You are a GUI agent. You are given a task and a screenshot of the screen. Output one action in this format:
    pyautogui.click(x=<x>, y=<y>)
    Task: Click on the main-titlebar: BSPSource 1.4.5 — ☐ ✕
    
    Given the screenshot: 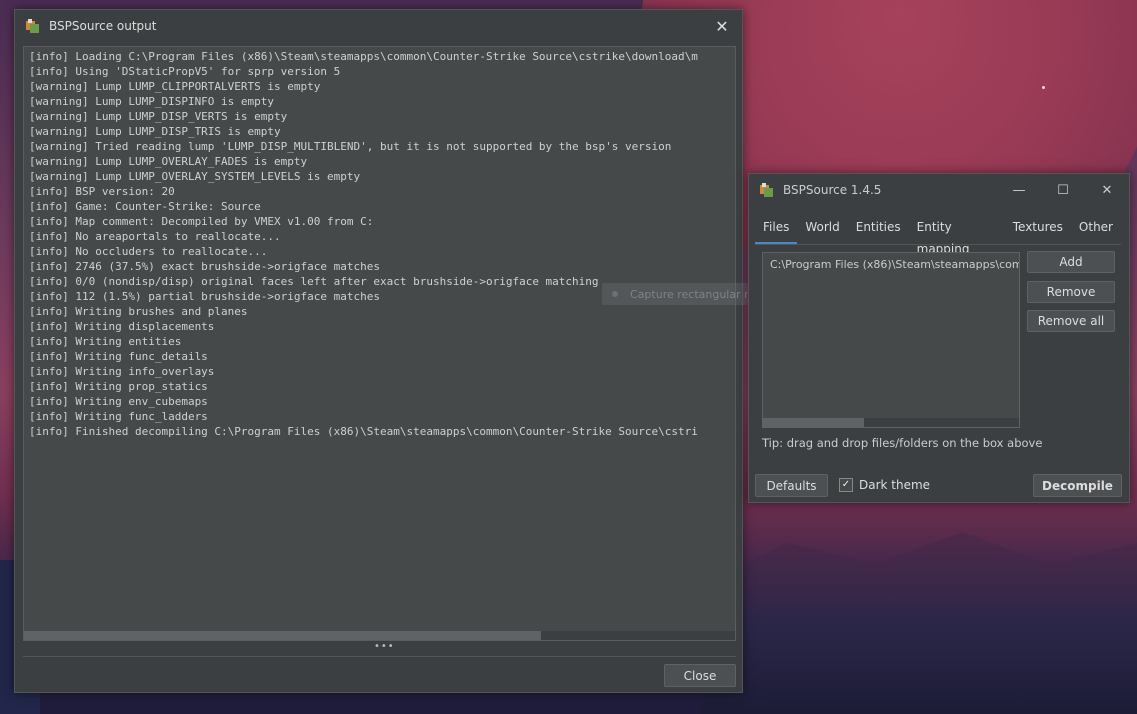 What is the action you would take?
    pyautogui.click(x=939, y=190)
    